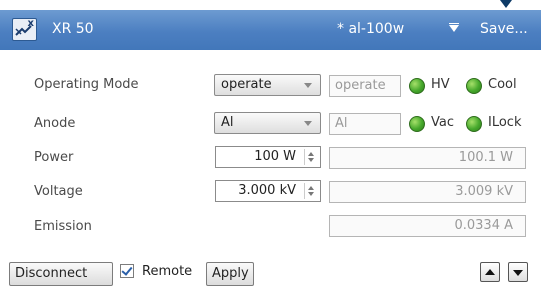 The image size is (541, 296). Describe the element at coordinates (267, 123) in the screenshot. I see `anode-select: Al` at that location.